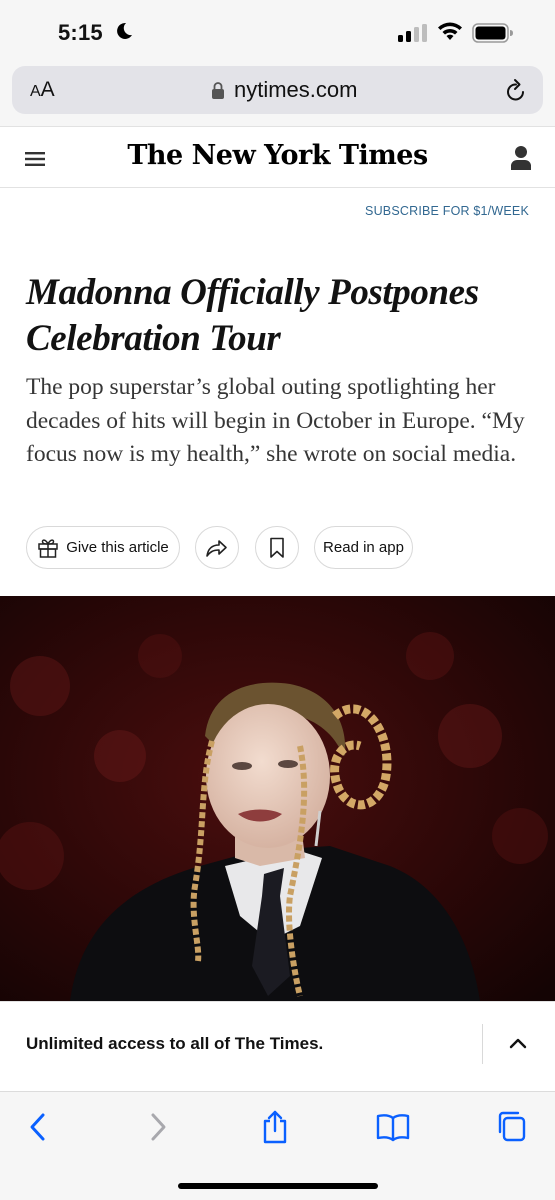 The image size is (555, 1200). Describe the element at coordinates (175, 1043) in the screenshot. I see `subscription-banner-text: Unlimited access to all of The Times.` at that location.